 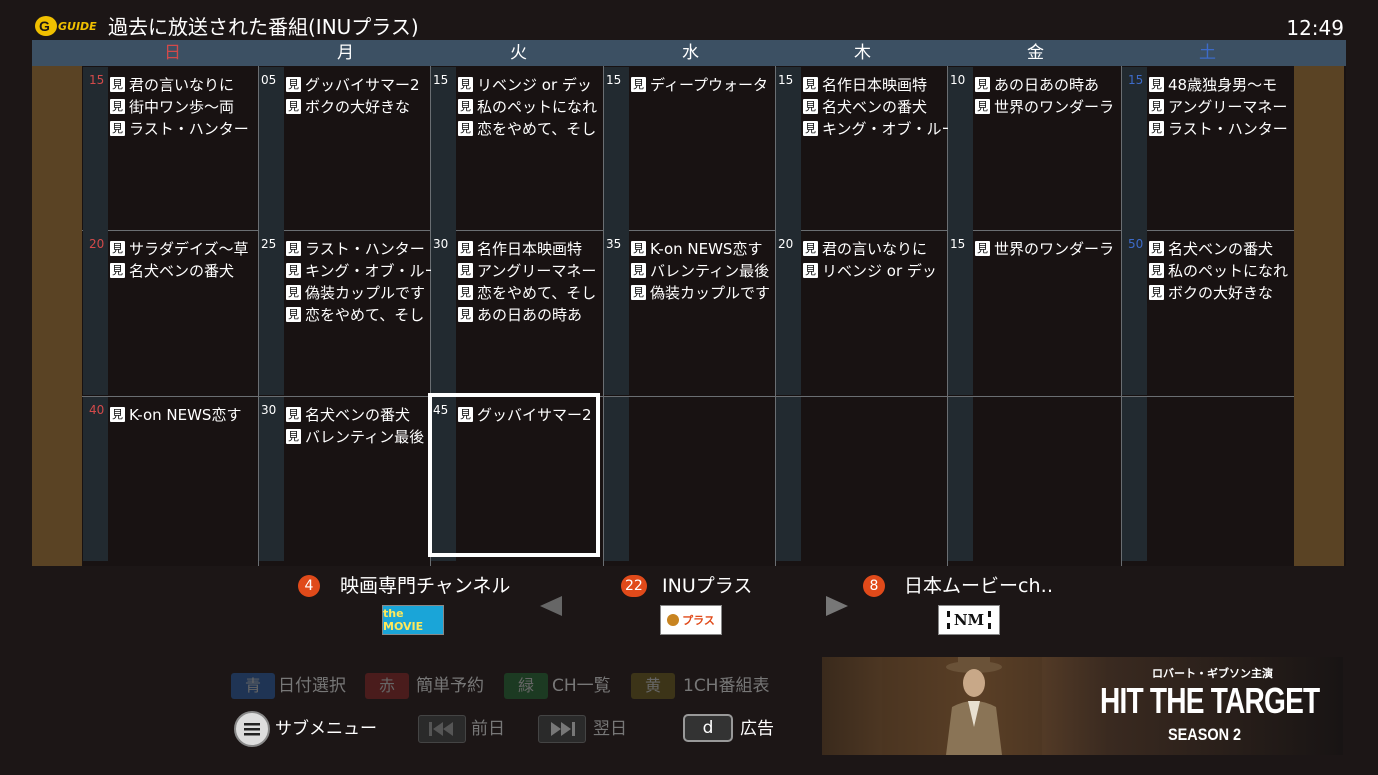 What do you see at coordinates (978, 586) in the screenshot?
I see `next-channel-name: 日本ムービーch‥` at bounding box center [978, 586].